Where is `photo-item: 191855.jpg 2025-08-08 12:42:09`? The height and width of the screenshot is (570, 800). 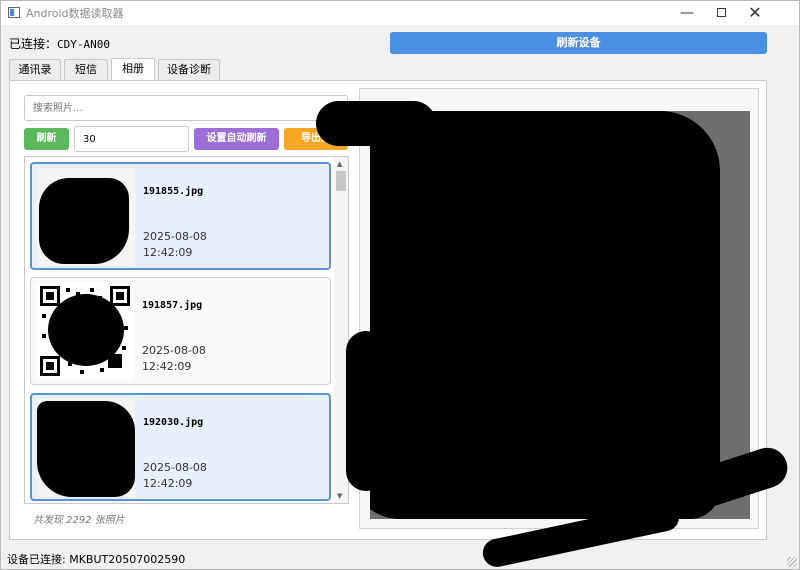 photo-item: 191855.jpg 2025-08-08 12:42:09 is located at coordinates (180, 216).